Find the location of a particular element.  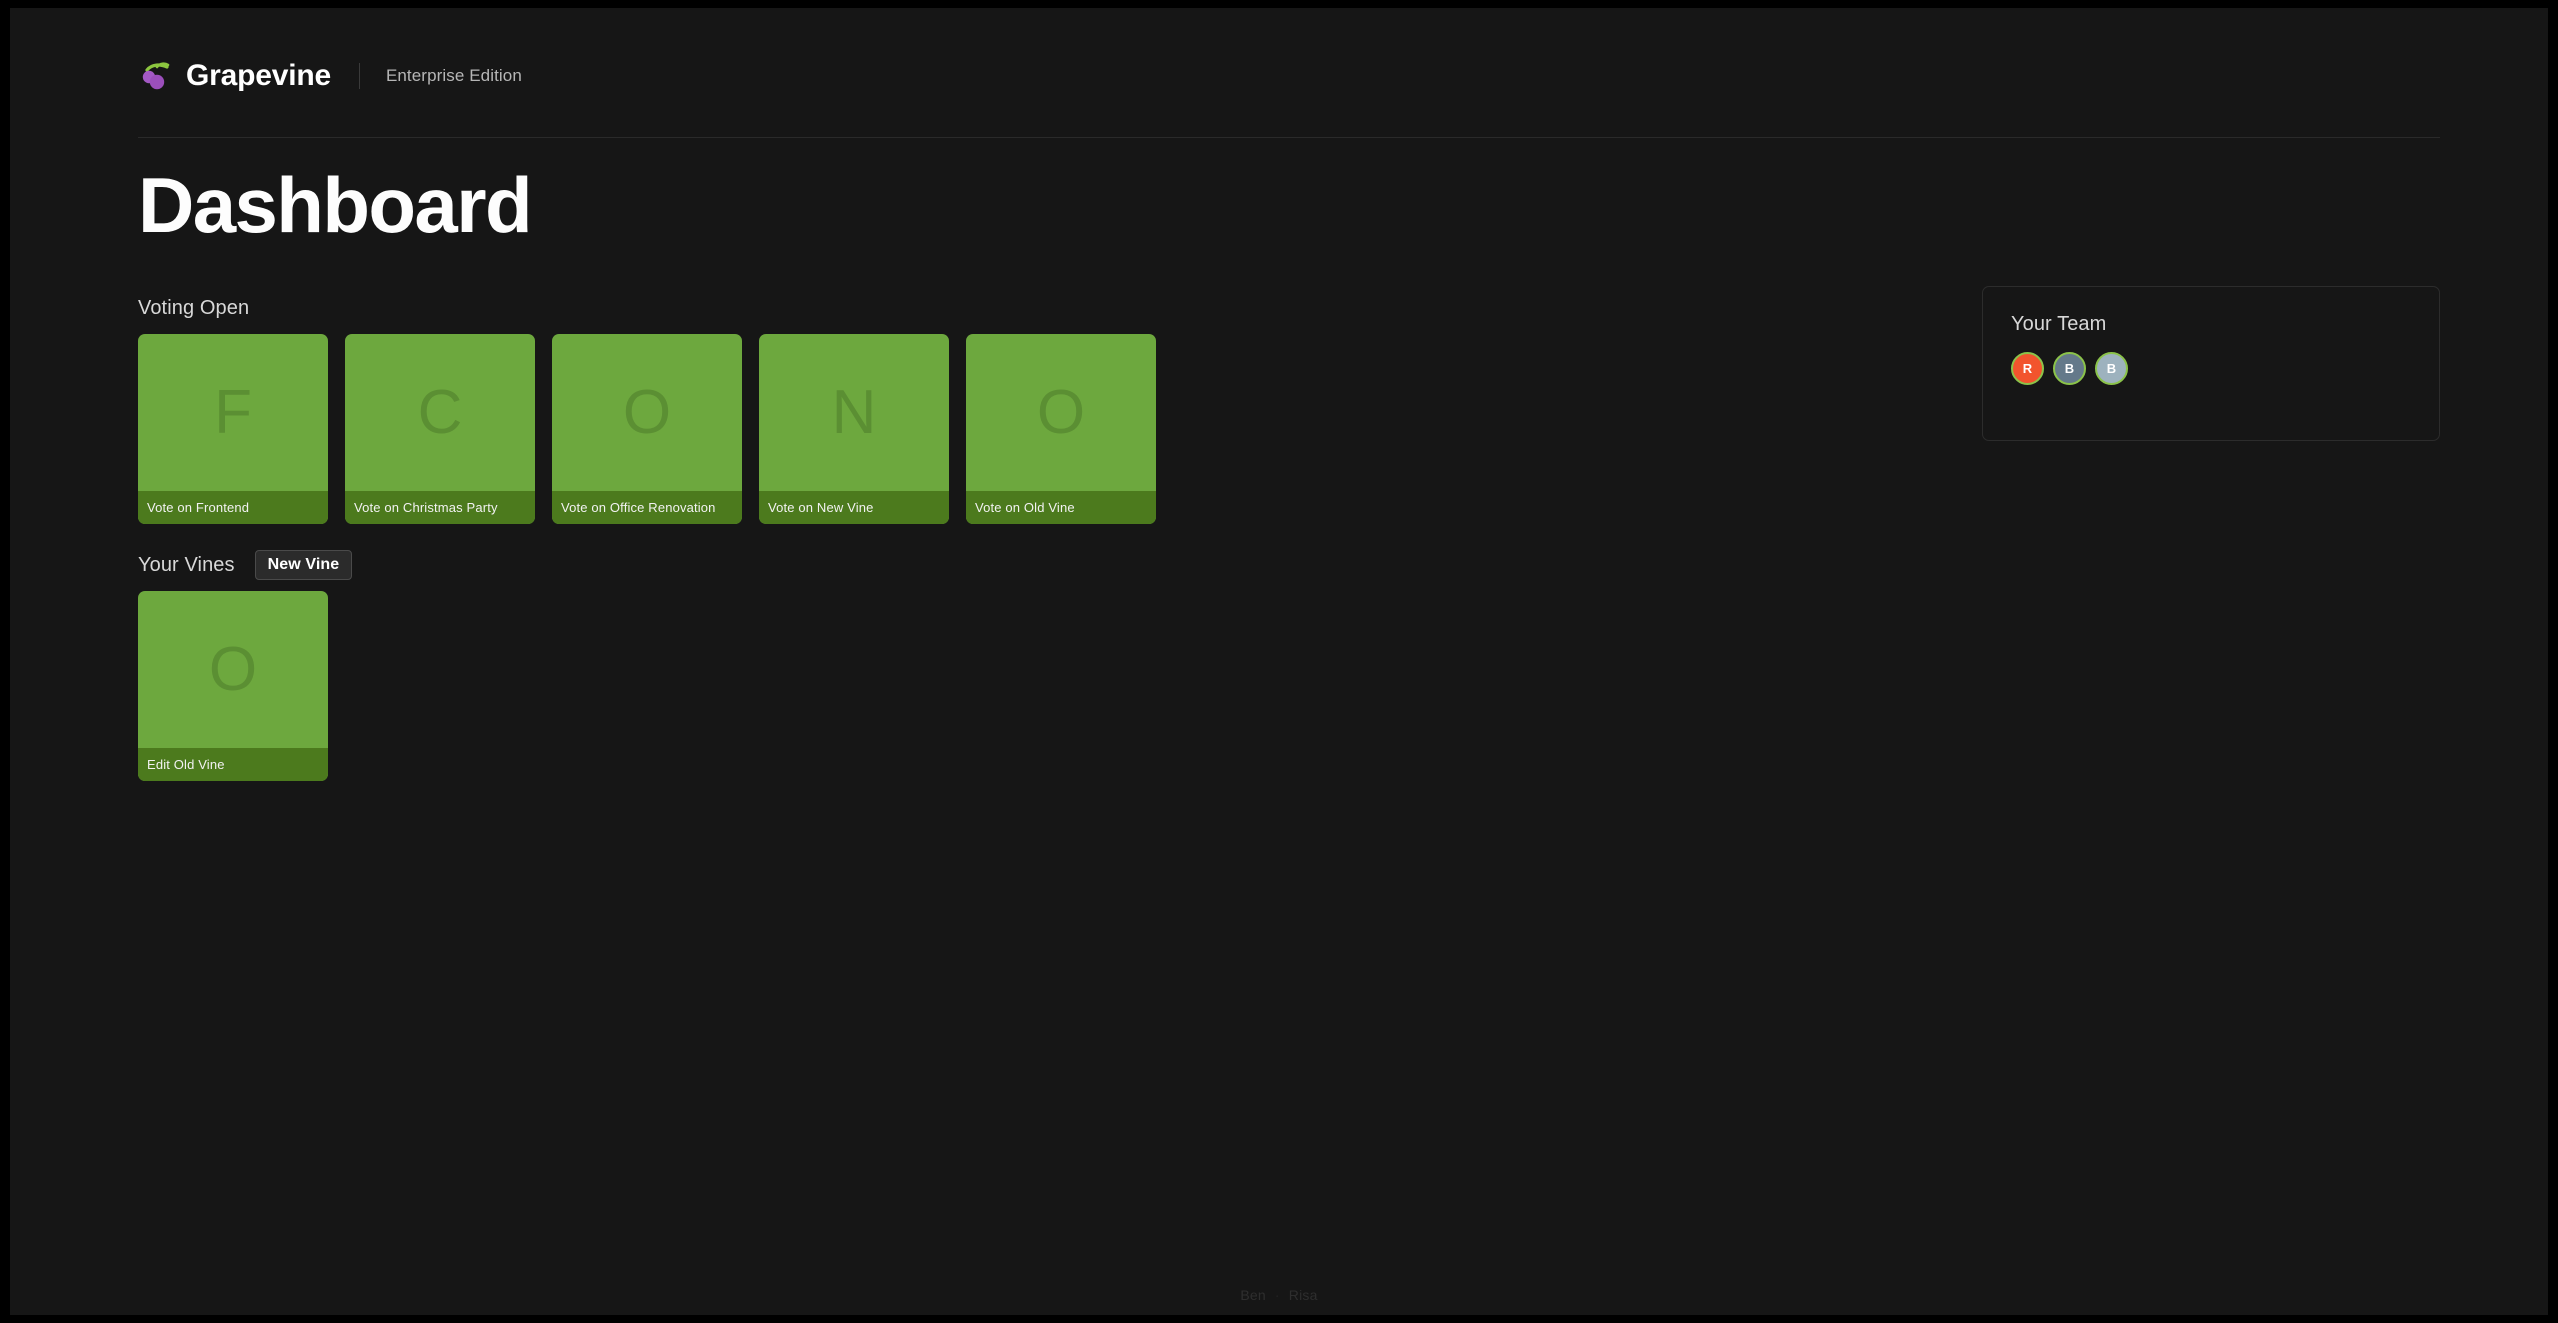

vine-card-footer: Vote on Office Renovation is located at coordinates (647, 507).